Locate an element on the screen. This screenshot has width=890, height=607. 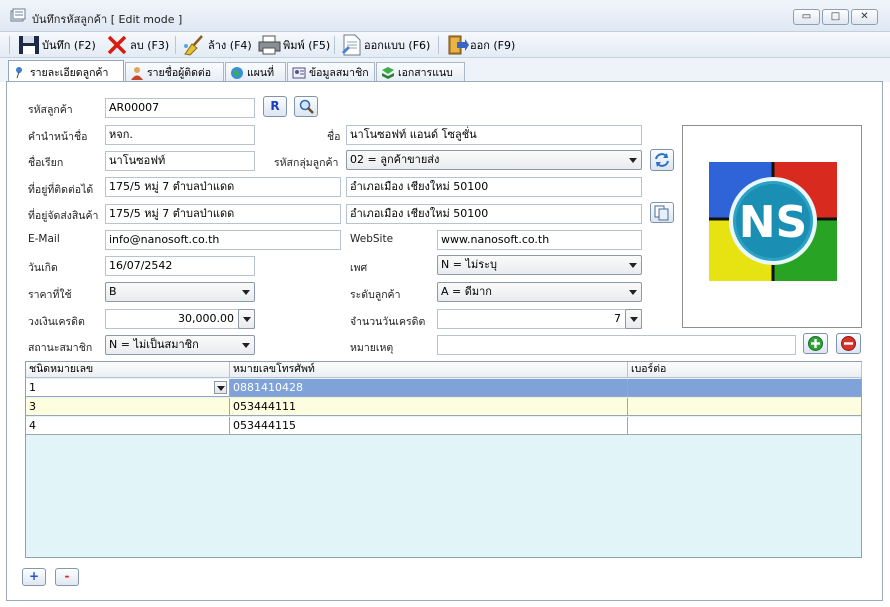
book-icon is located at coordinates (388, 72).